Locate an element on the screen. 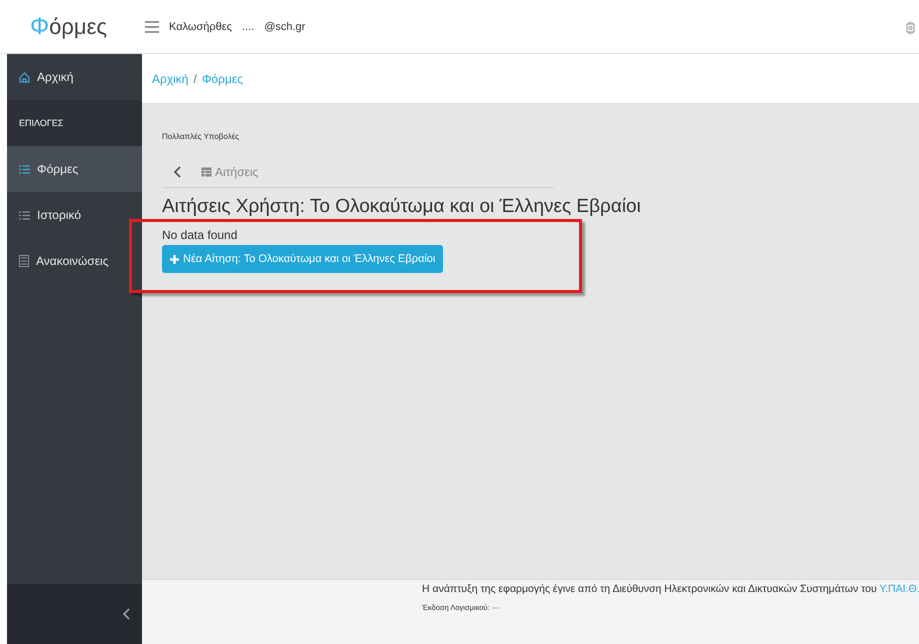  empty-message: No data found is located at coordinates (200, 235).